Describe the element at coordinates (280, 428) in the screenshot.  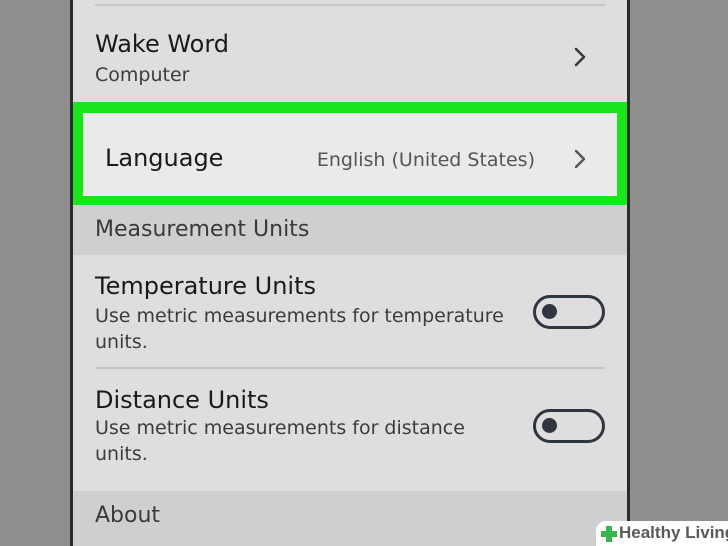
I see `distance-units-description-line1: Use metric measurements for distance` at that location.